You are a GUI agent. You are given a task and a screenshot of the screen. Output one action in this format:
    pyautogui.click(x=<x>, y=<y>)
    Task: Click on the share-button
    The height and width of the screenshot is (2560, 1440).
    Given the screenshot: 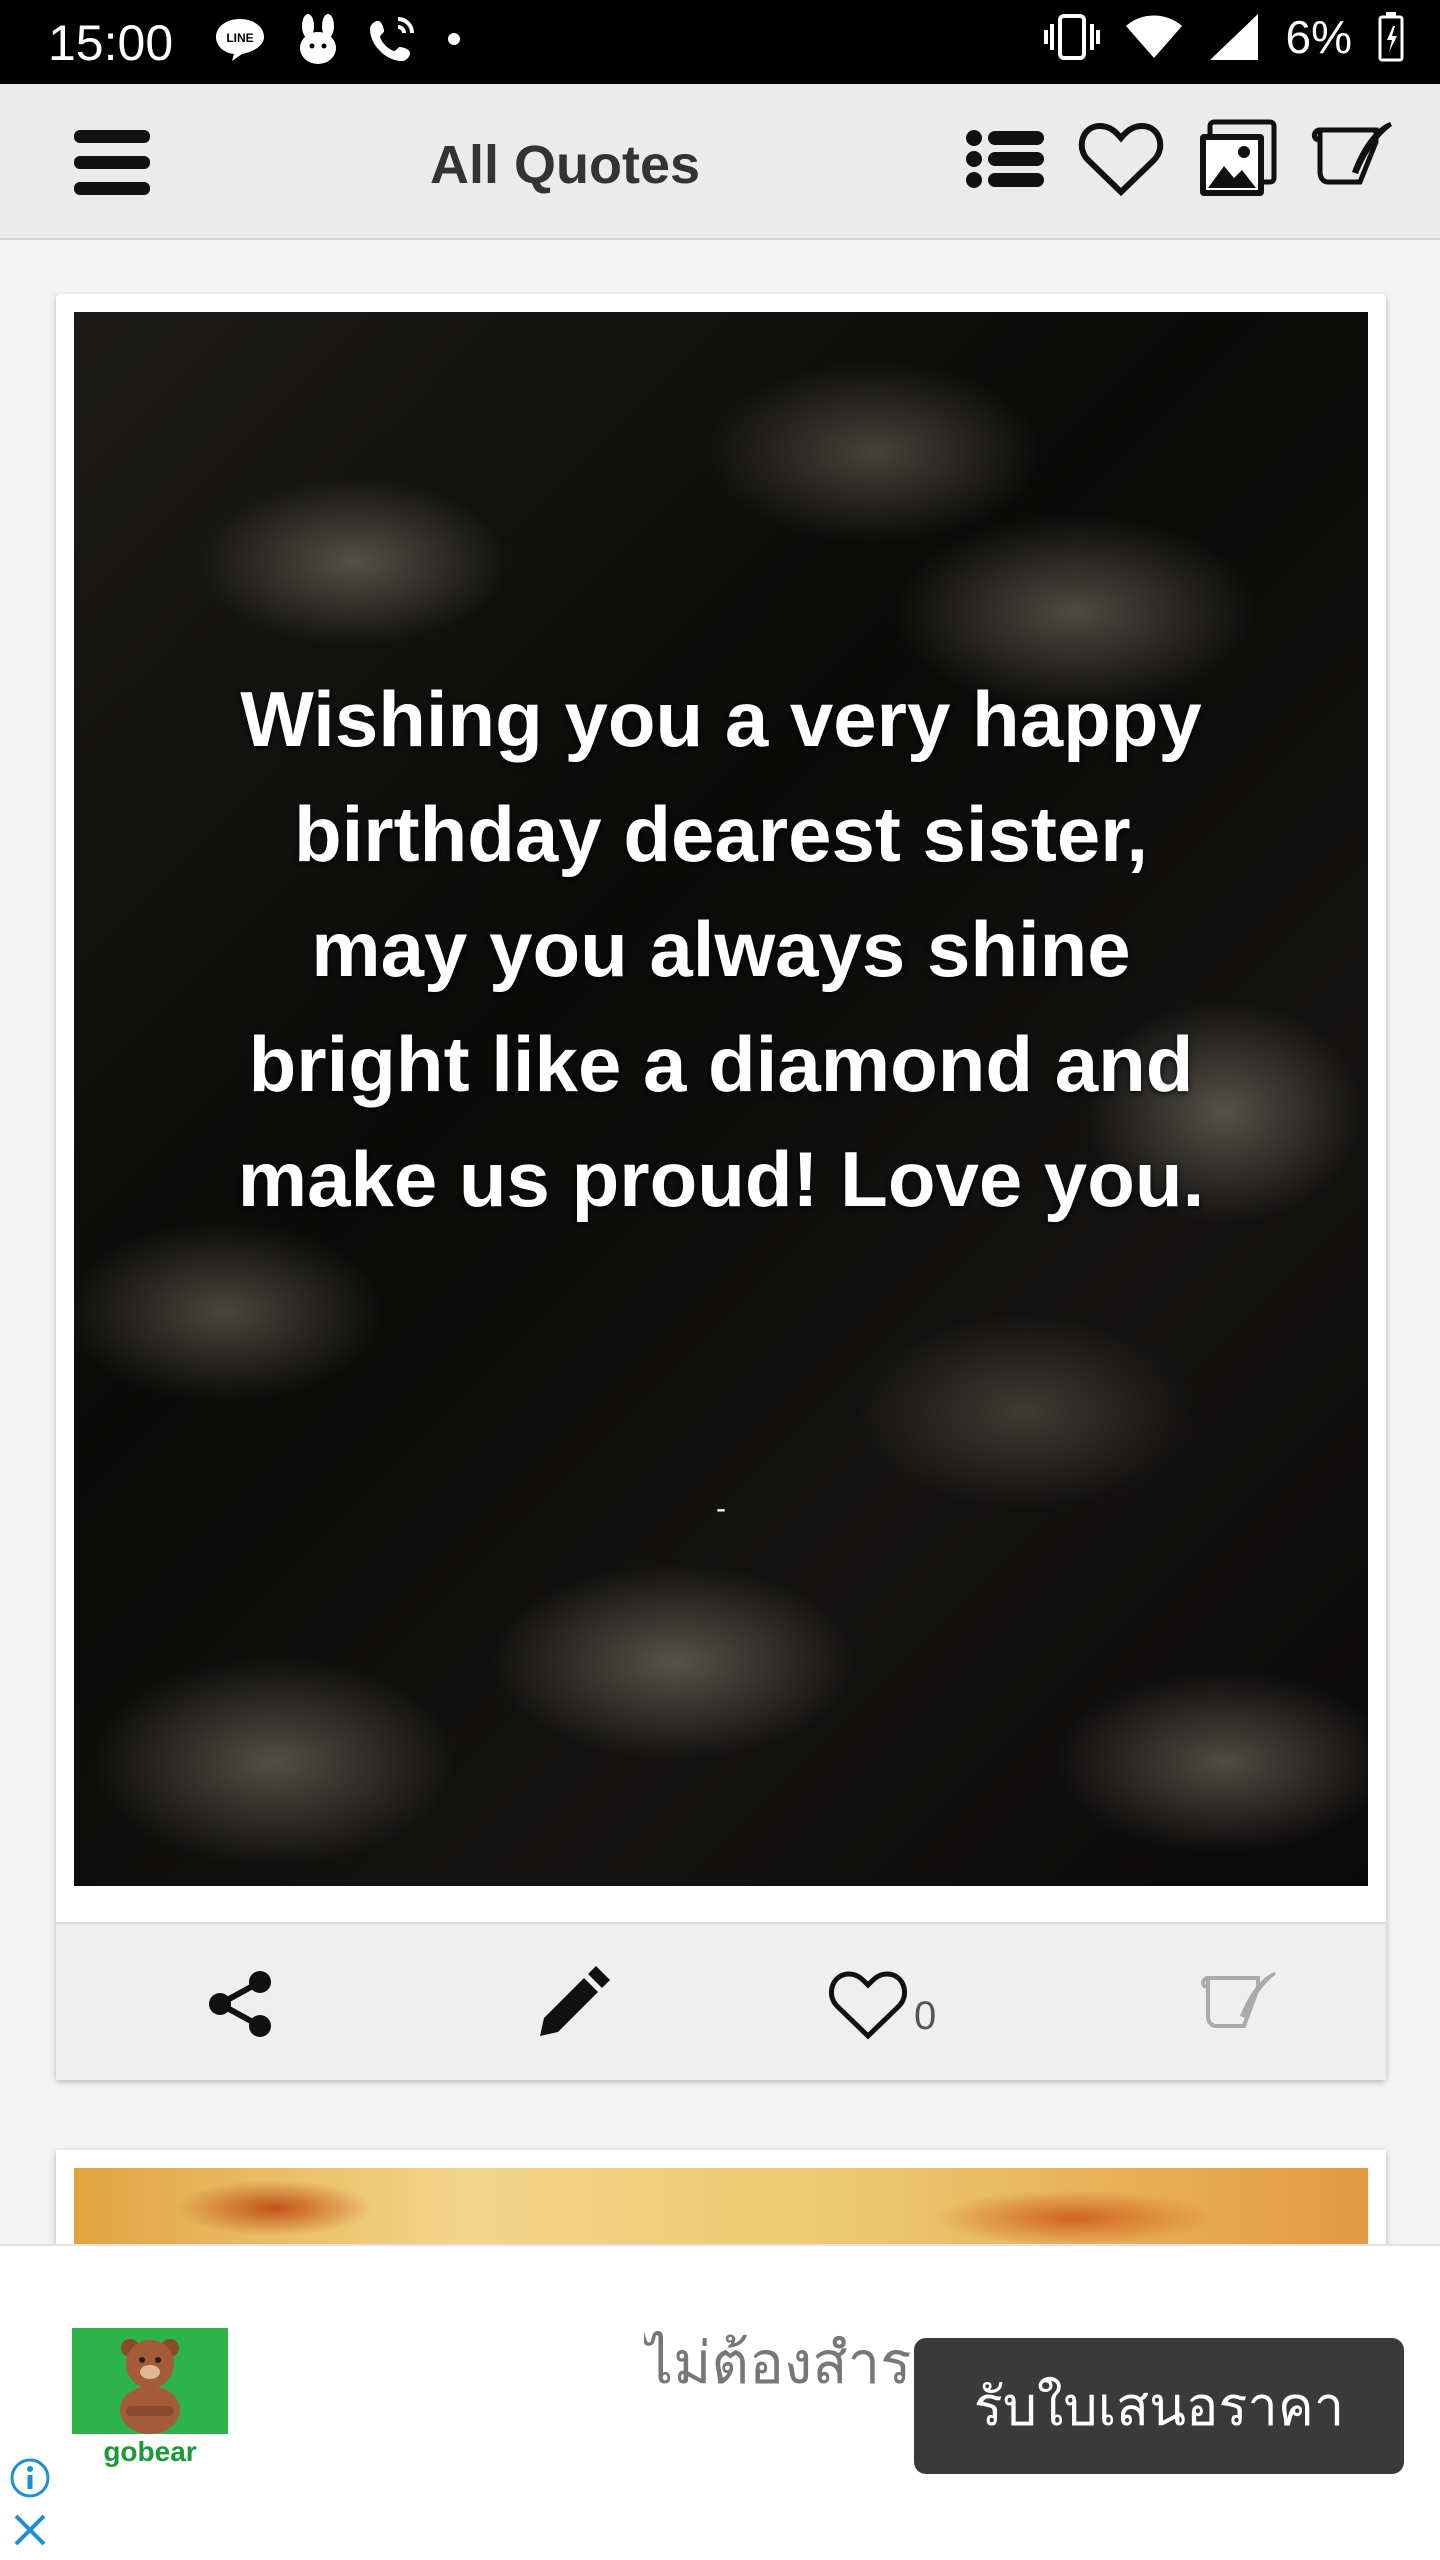 What is the action you would take?
    pyautogui.click(x=240, y=2004)
    